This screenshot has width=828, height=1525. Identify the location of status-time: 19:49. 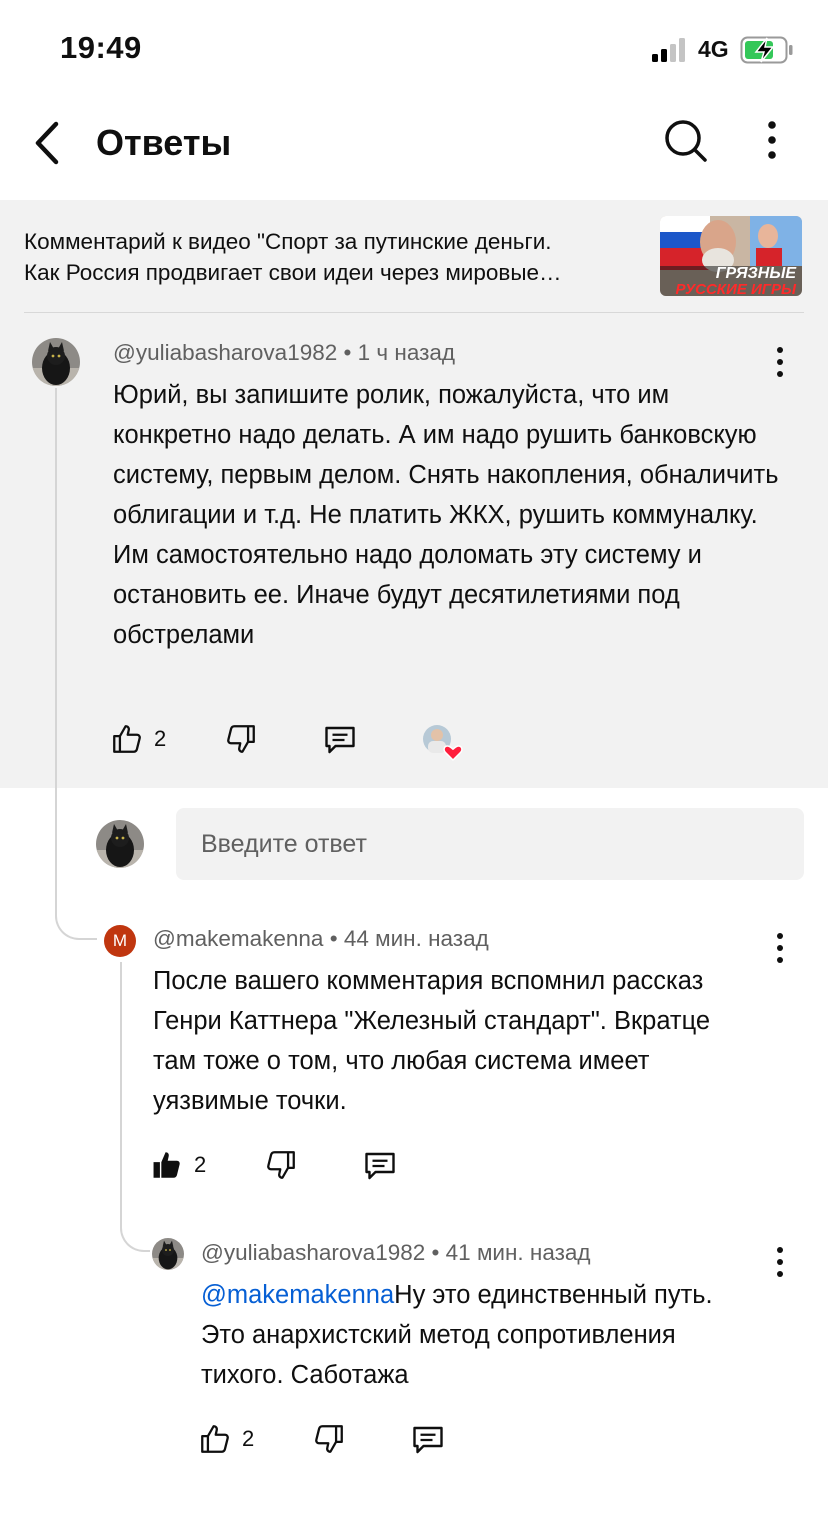
(101, 47).